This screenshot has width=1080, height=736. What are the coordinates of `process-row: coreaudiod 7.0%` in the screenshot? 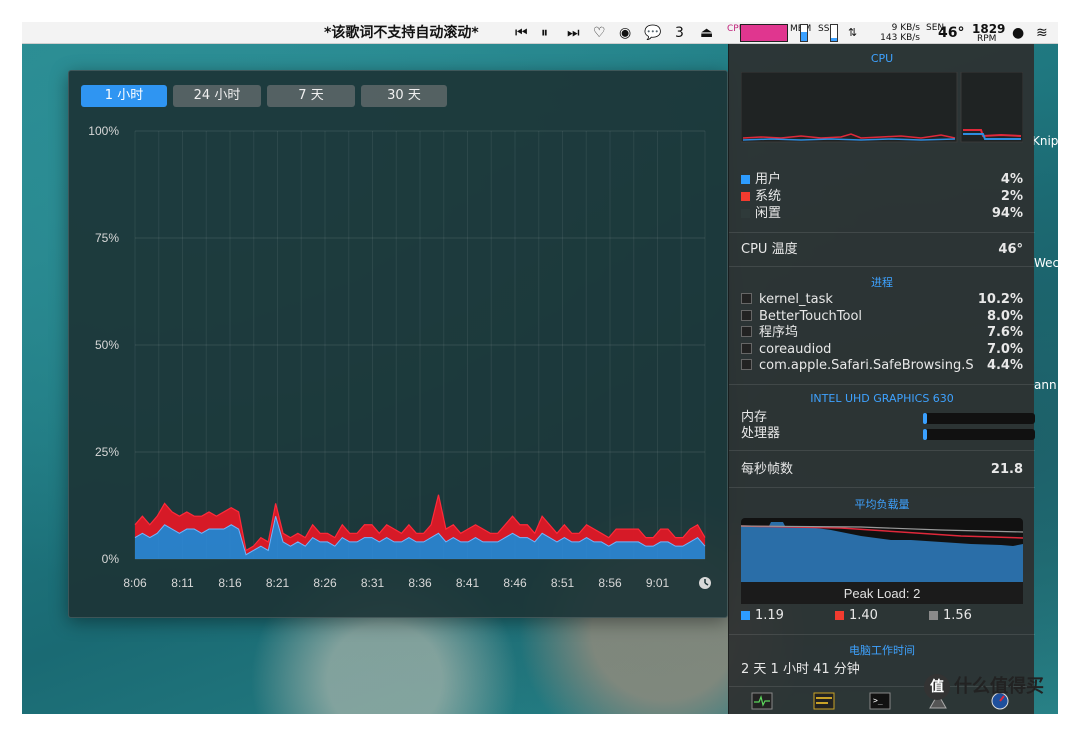 It's located at (882, 350).